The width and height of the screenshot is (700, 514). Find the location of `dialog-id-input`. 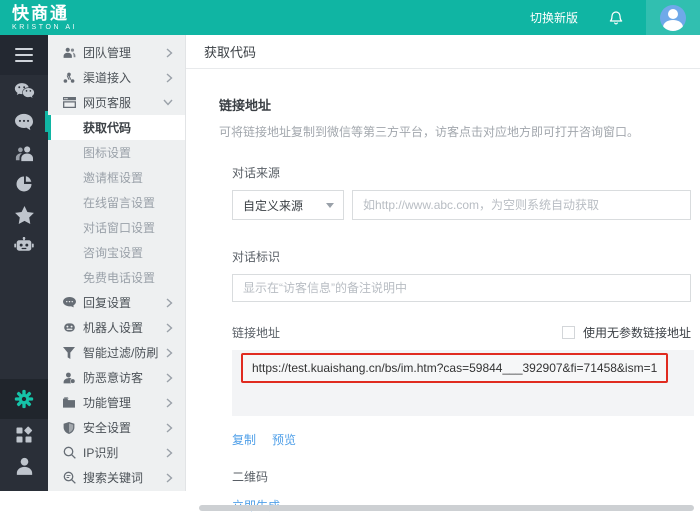

dialog-id-input is located at coordinates (461, 288).